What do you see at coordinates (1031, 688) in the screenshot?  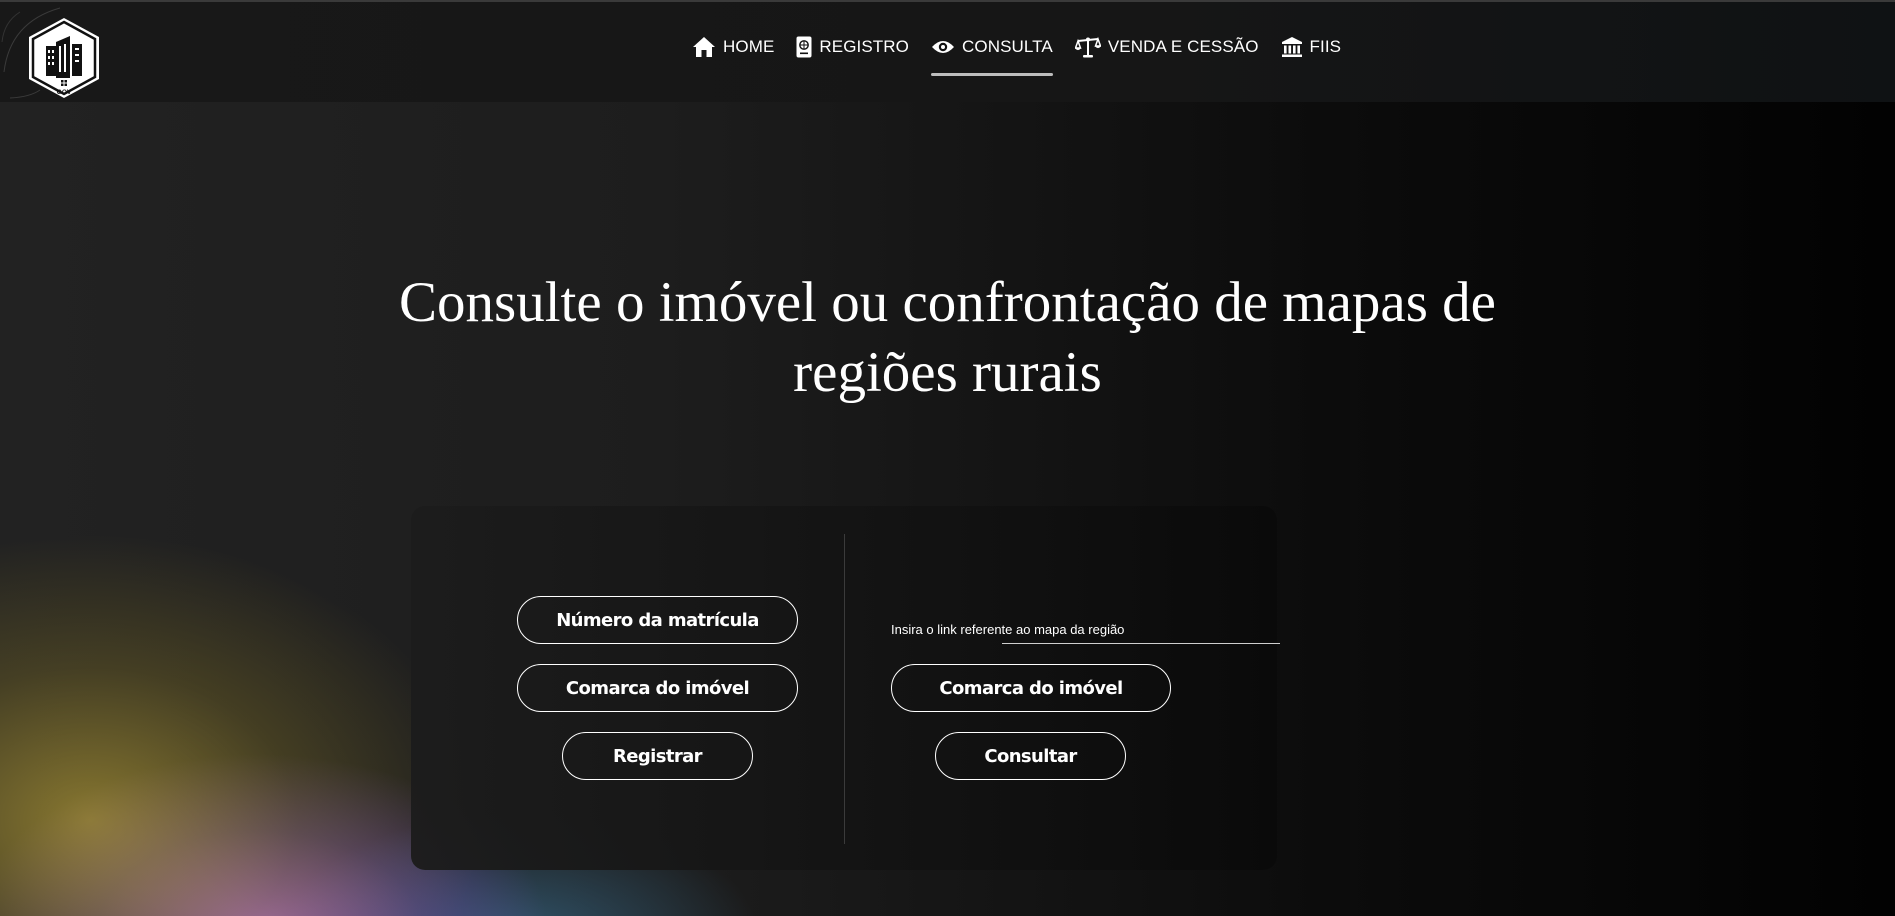 I see `right-comarca-button: Comarca do imóvel` at bounding box center [1031, 688].